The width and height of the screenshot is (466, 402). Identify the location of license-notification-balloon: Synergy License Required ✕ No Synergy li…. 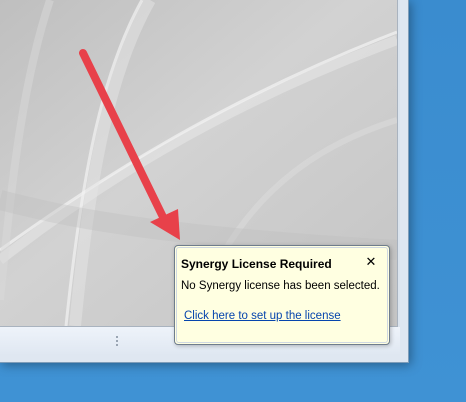
(282, 295).